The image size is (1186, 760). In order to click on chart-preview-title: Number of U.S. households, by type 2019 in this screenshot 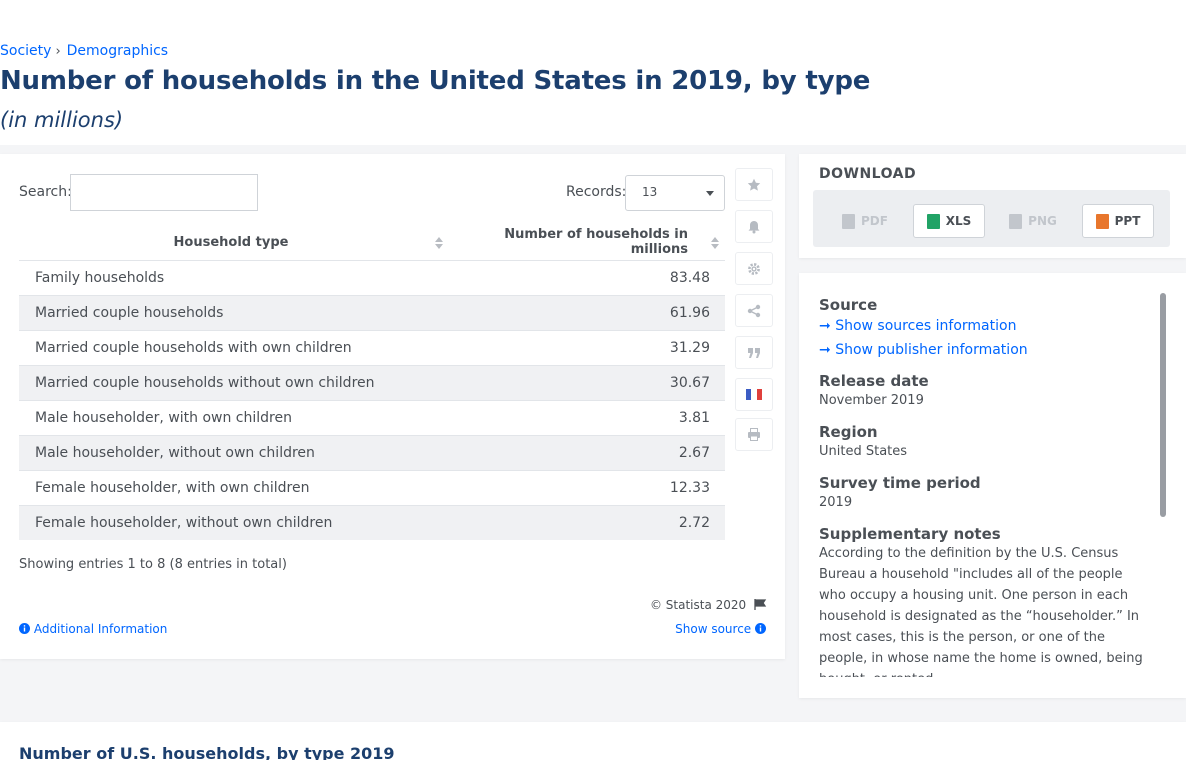, I will do `click(207, 752)`.